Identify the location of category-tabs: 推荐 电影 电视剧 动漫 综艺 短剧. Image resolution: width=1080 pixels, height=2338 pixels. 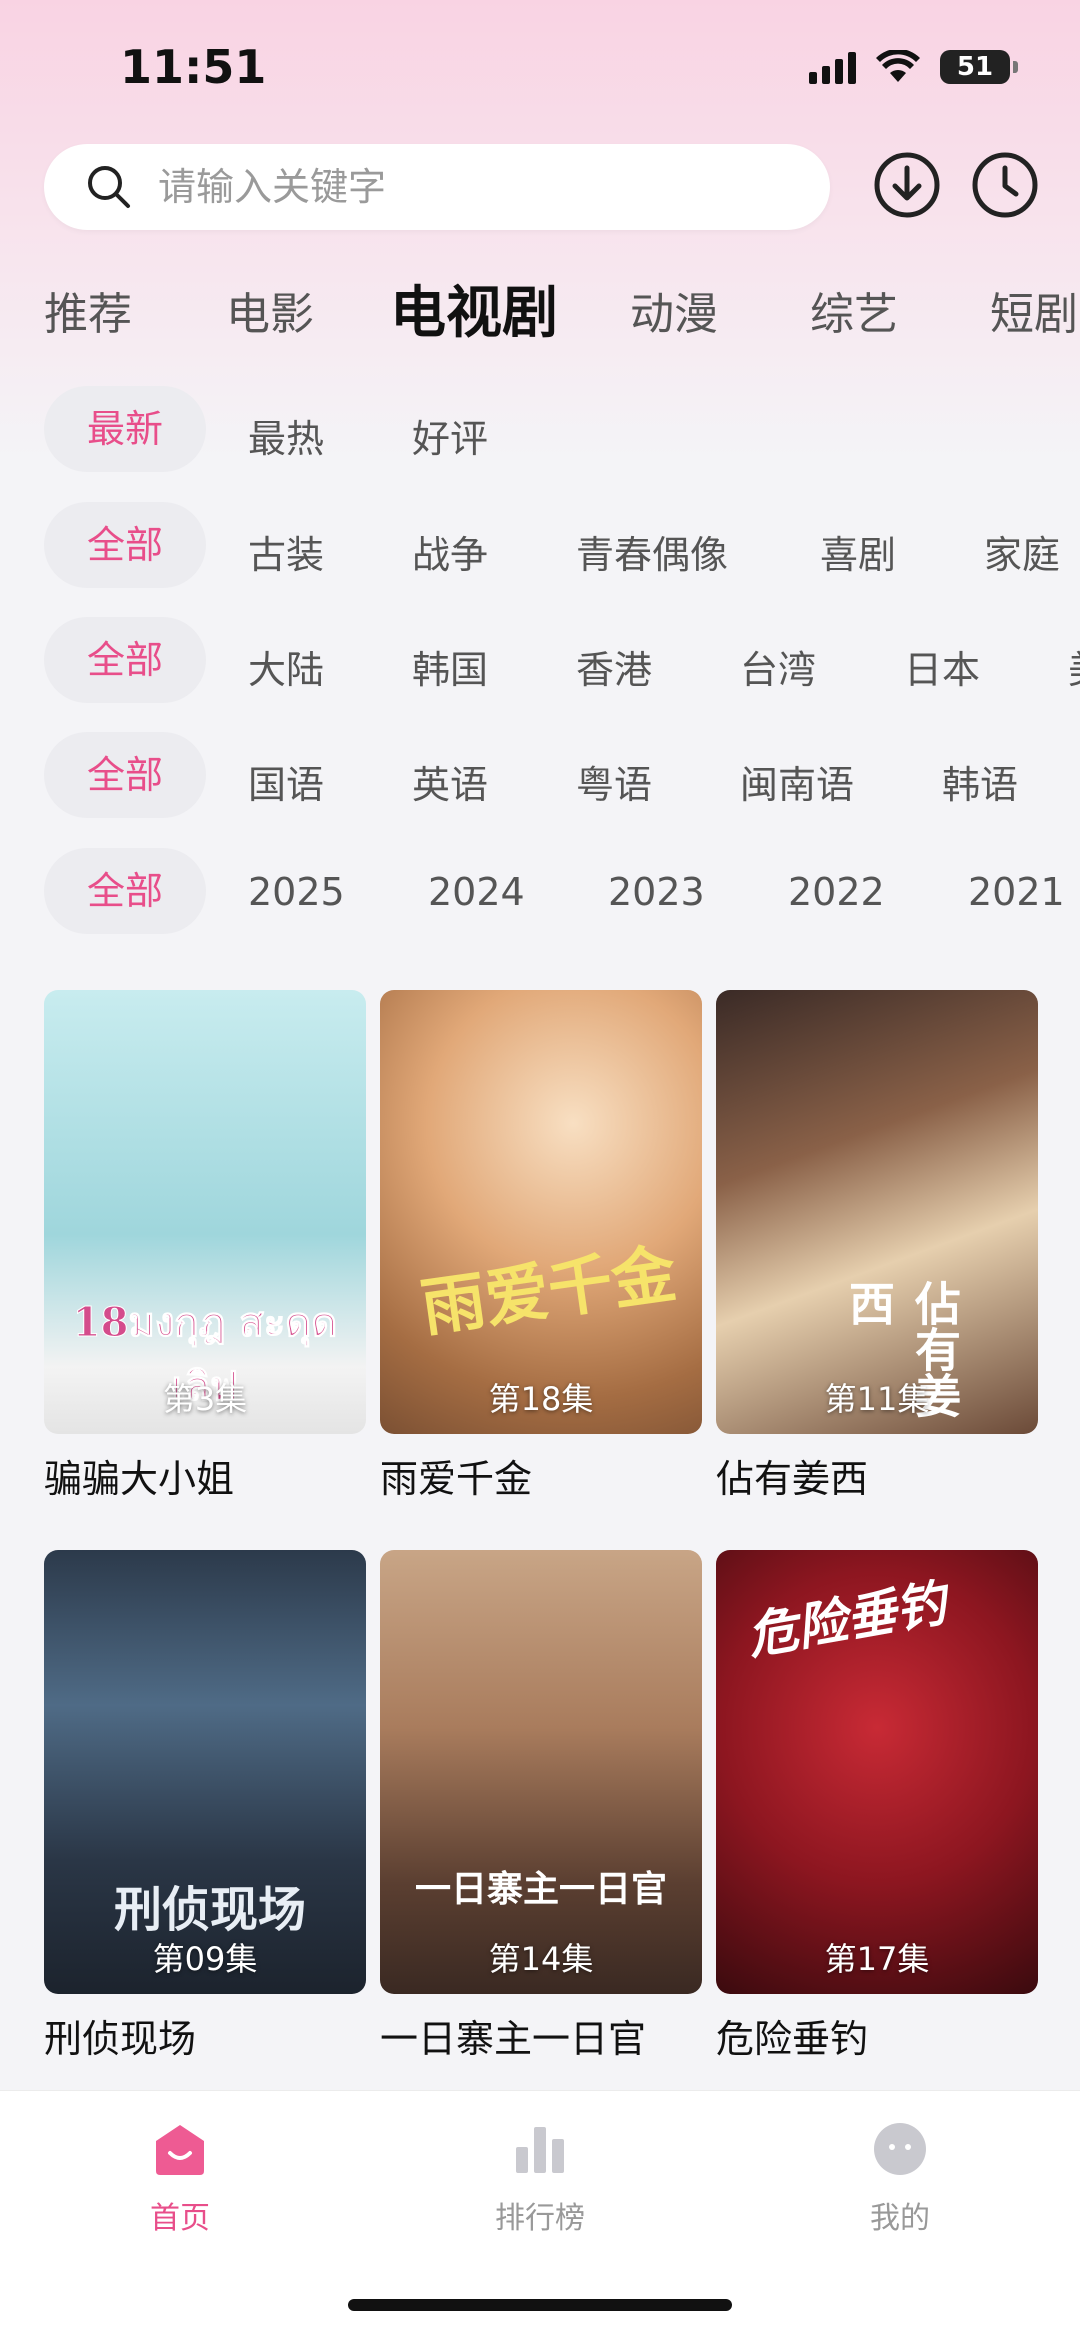
(540, 308).